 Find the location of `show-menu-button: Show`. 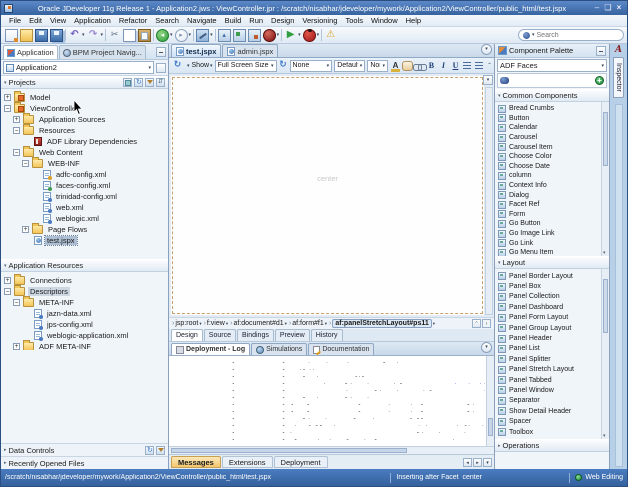

show-menu-button: Show is located at coordinates (202, 65).